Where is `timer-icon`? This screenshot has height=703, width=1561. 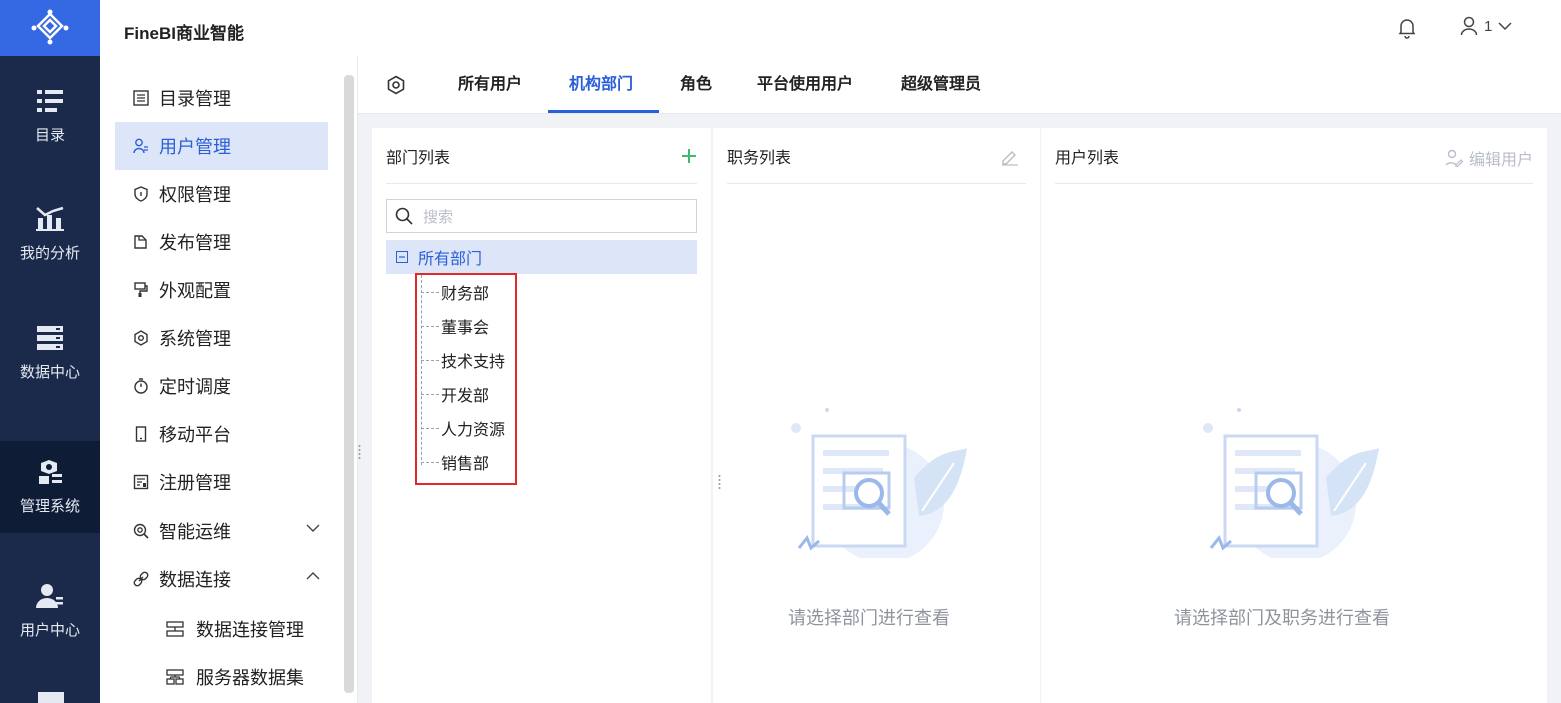
timer-icon is located at coordinates (141, 386).